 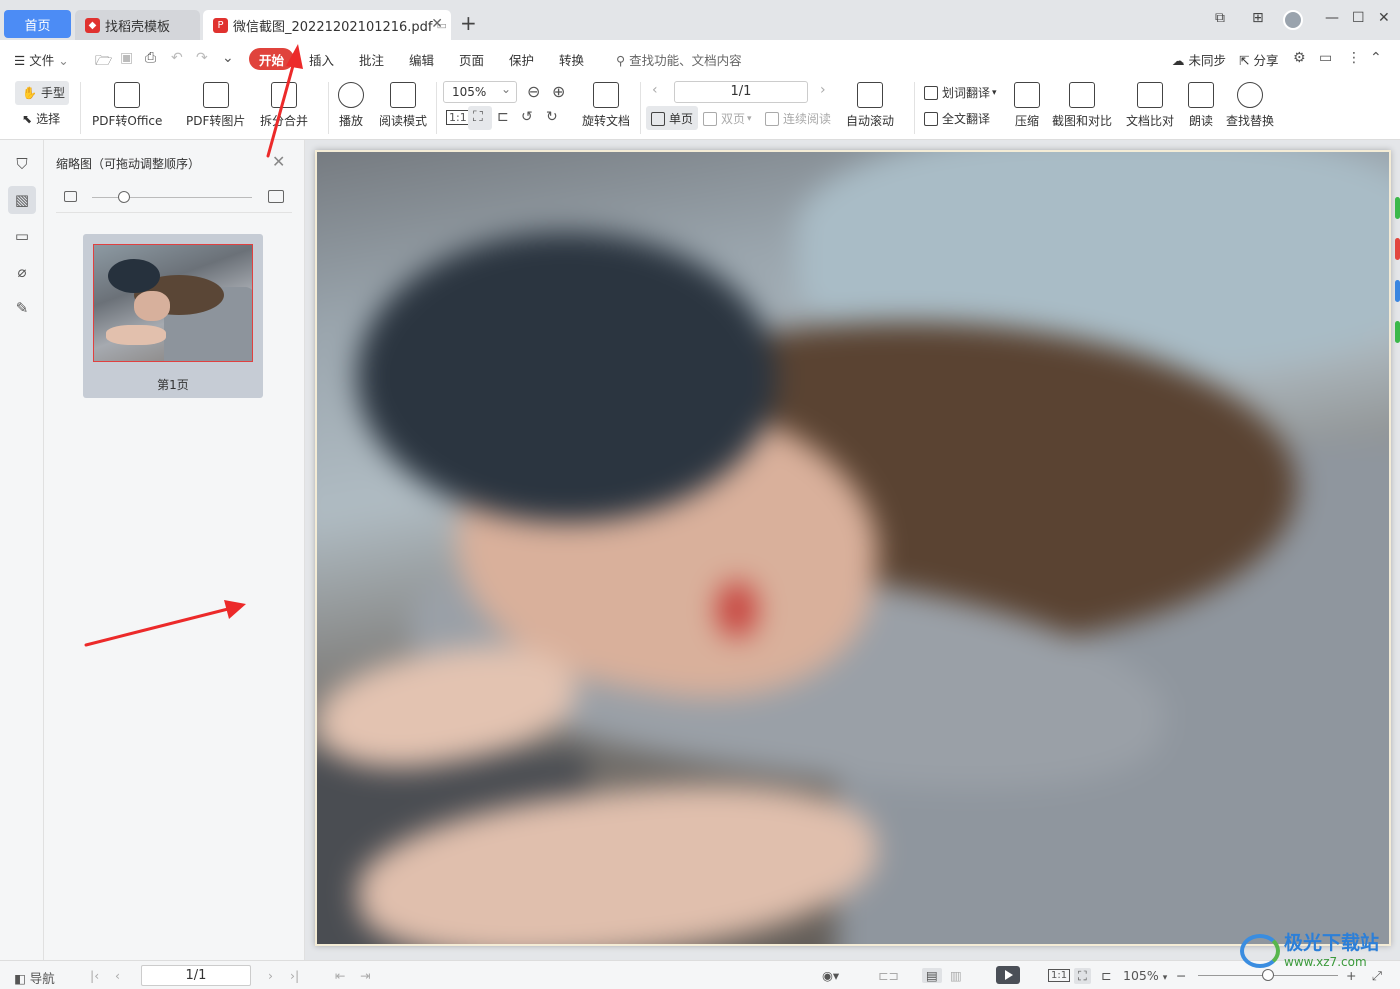 What do you see at coordinates (1178, 60) in the screenshot?
I see `cloud-icon: ☁` at bounding box center [1178, 60].